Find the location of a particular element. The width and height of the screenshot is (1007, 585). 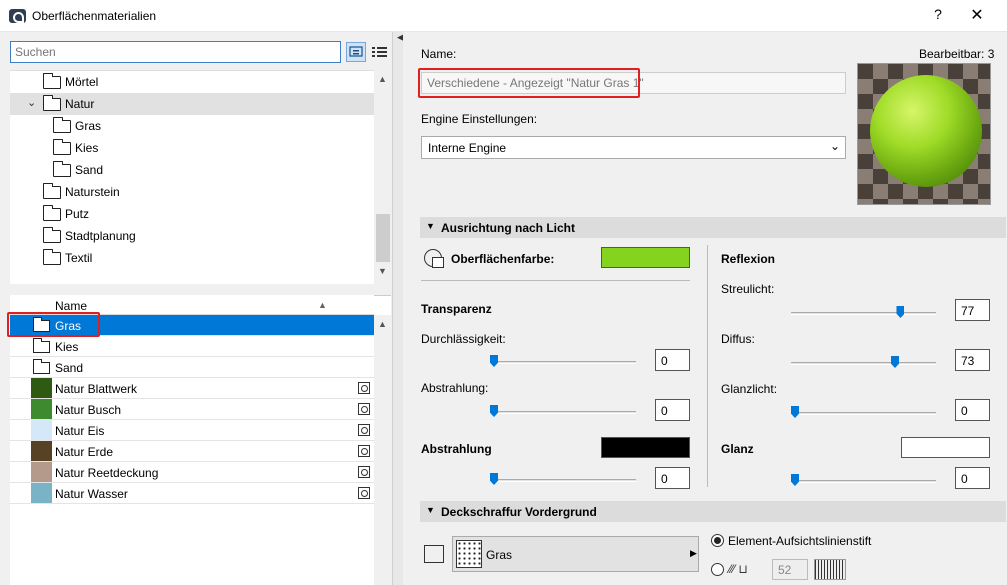

surface-color-swatch is located at coordinates (645, 257).